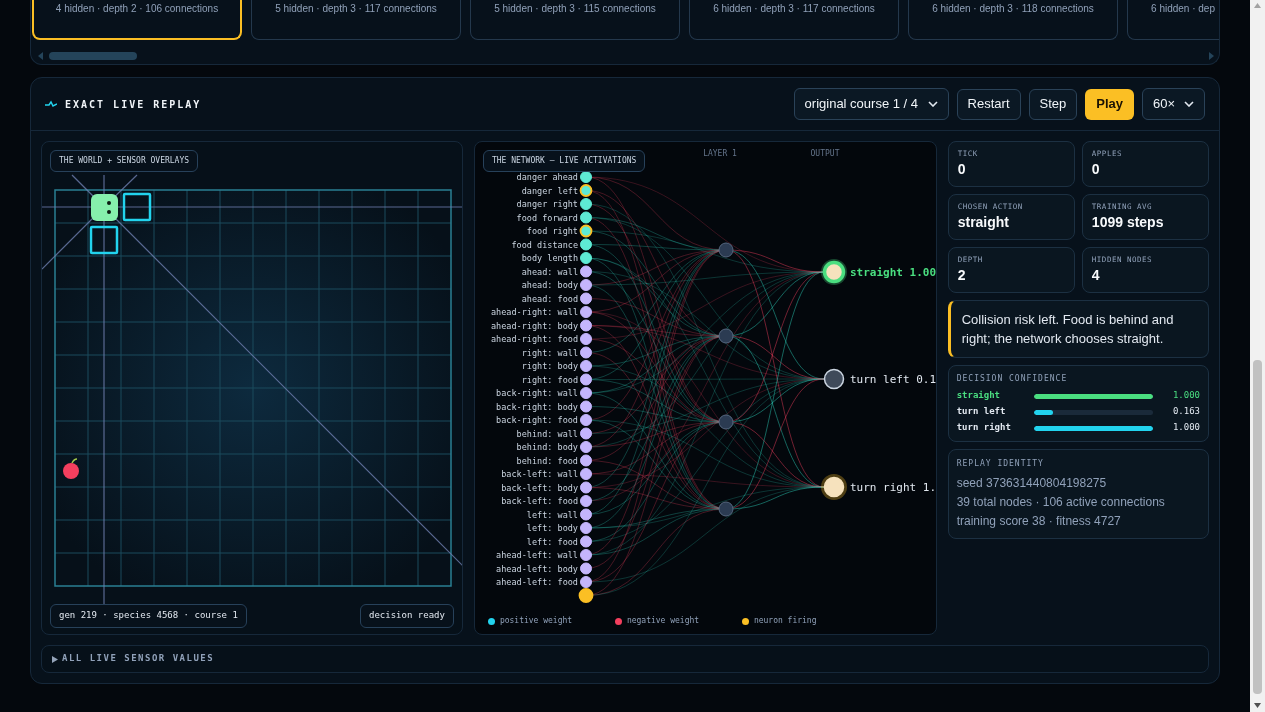  What do you see at coordinates (892, 272) in the screenshot?
I see `output-label: straight 1.00` at bounding box center [892, 272].